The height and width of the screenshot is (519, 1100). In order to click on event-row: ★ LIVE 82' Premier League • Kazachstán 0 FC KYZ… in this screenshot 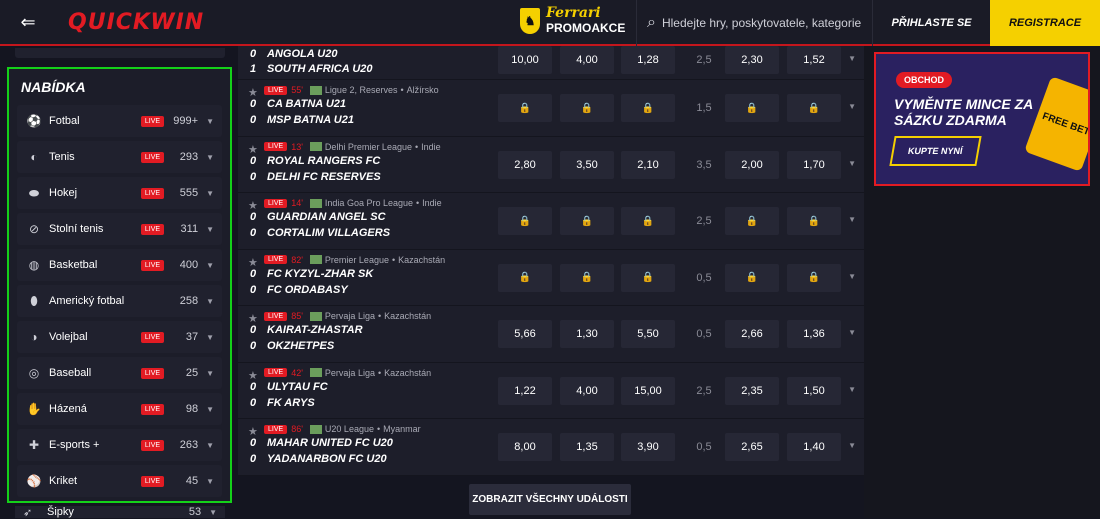, I will do `click(551, 277)`.